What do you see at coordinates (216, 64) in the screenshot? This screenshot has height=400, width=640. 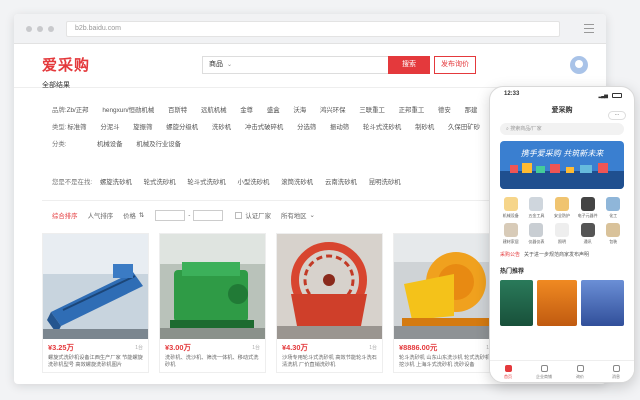 I see `search-category-select: 商品` at bounding box center [216, 64].